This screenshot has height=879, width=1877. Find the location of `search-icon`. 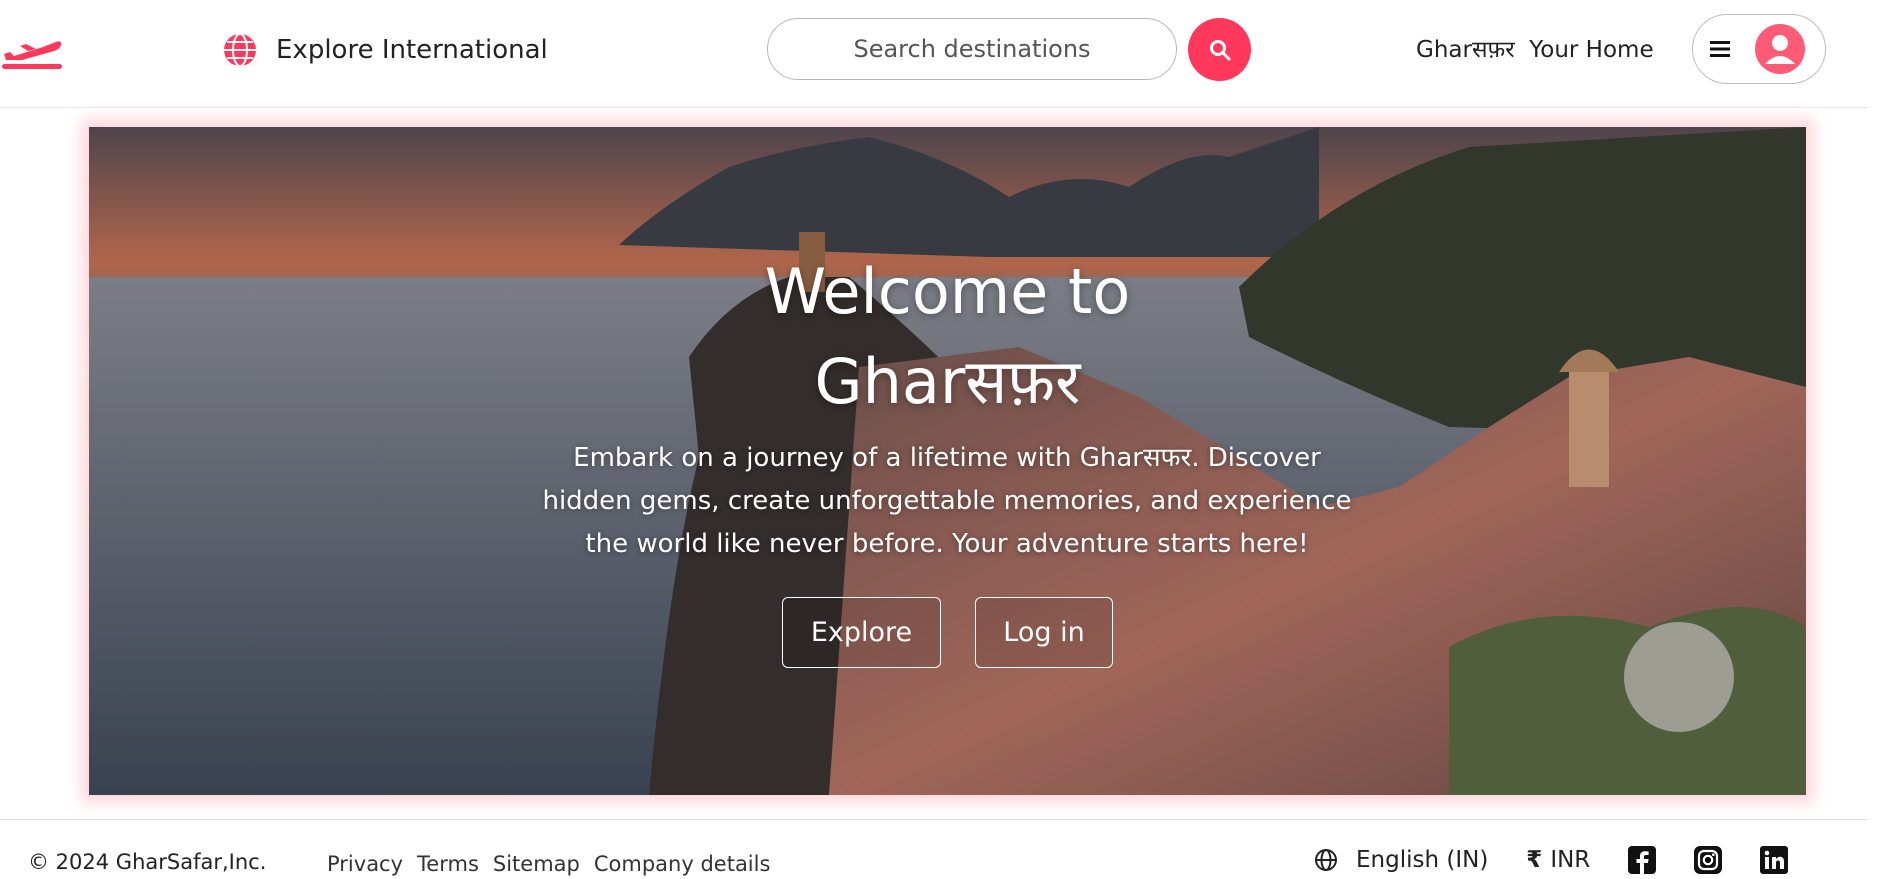

search-icon is located at coordinates (1219, 49).